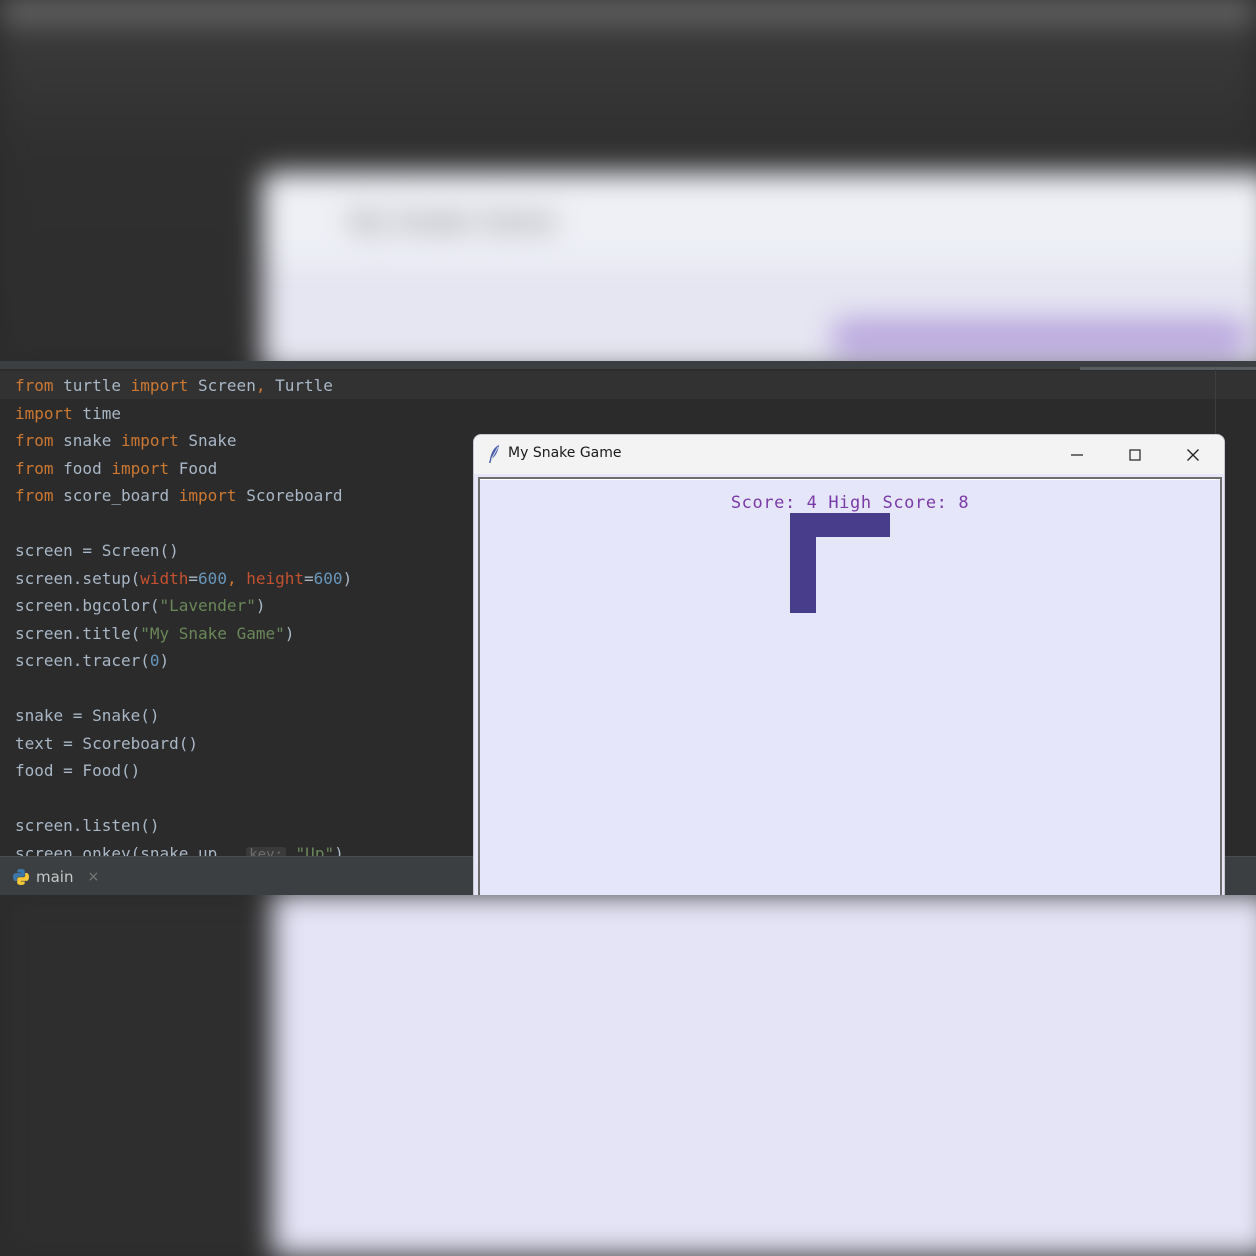 The image size is (1256, 1256). What do you see at coordinates (87, 715) in the screenshot?
I see `code-token: snake = Snake()` at bounding box center [87, 715].